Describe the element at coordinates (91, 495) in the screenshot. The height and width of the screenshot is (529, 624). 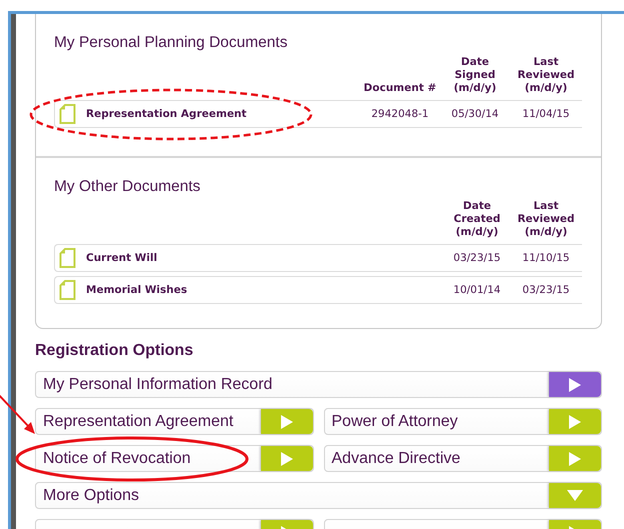
I see `option-label: More Options` at that location.